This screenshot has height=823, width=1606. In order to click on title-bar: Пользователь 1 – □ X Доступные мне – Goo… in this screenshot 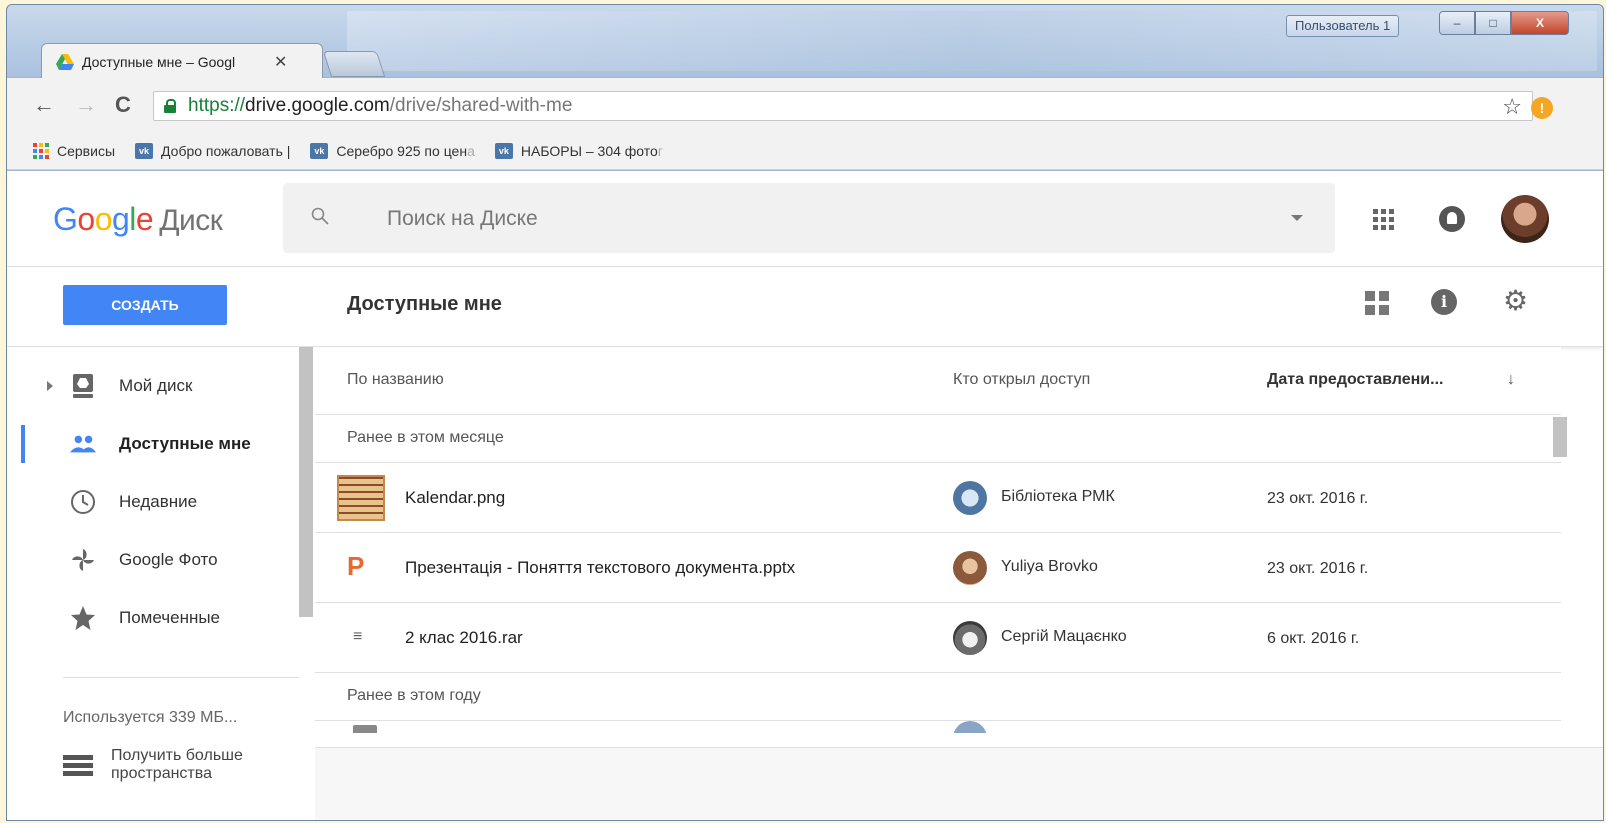, I will do `click(805, 42)`.